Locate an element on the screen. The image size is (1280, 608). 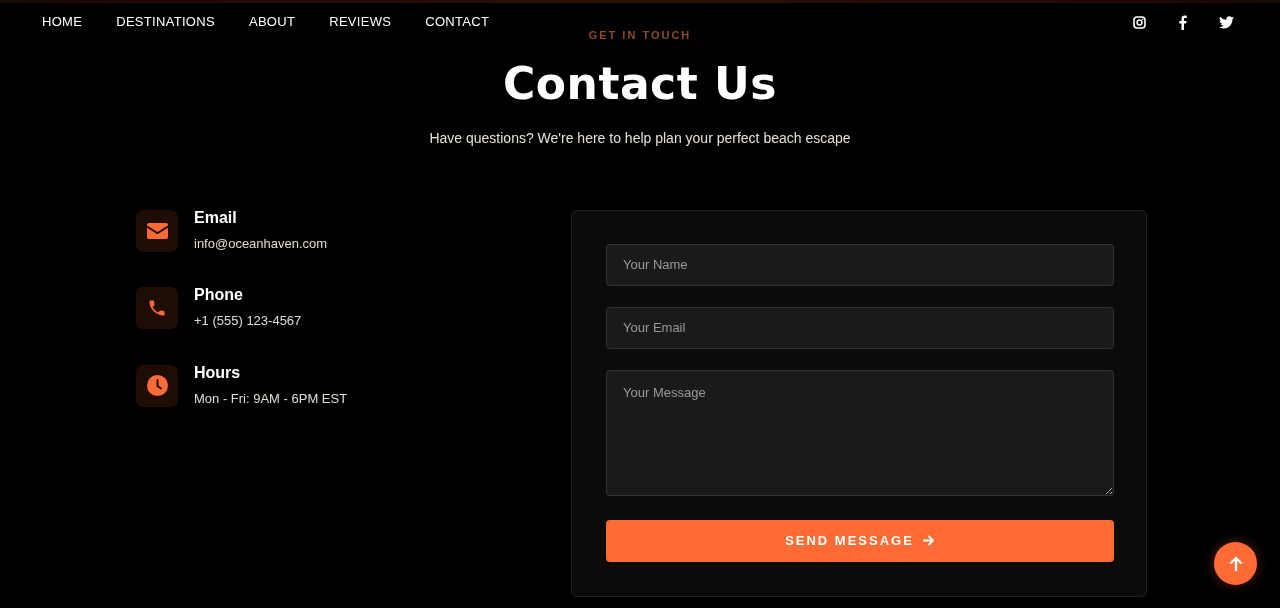
nav-link: DESTINATIONS is located at coordinates (165, 22).